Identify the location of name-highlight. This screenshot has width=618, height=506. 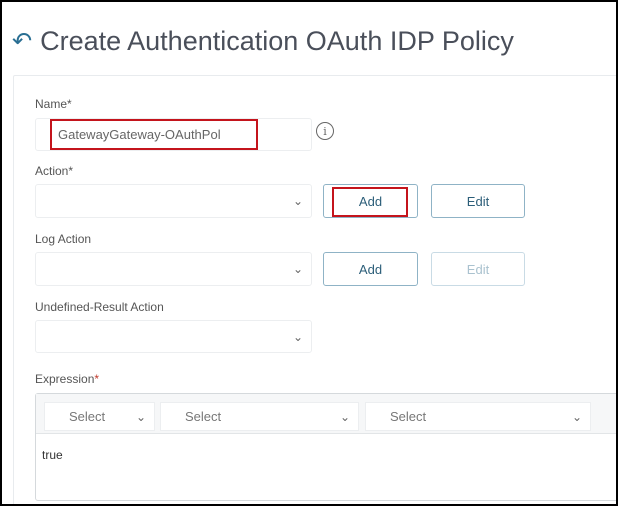
(154, 134).